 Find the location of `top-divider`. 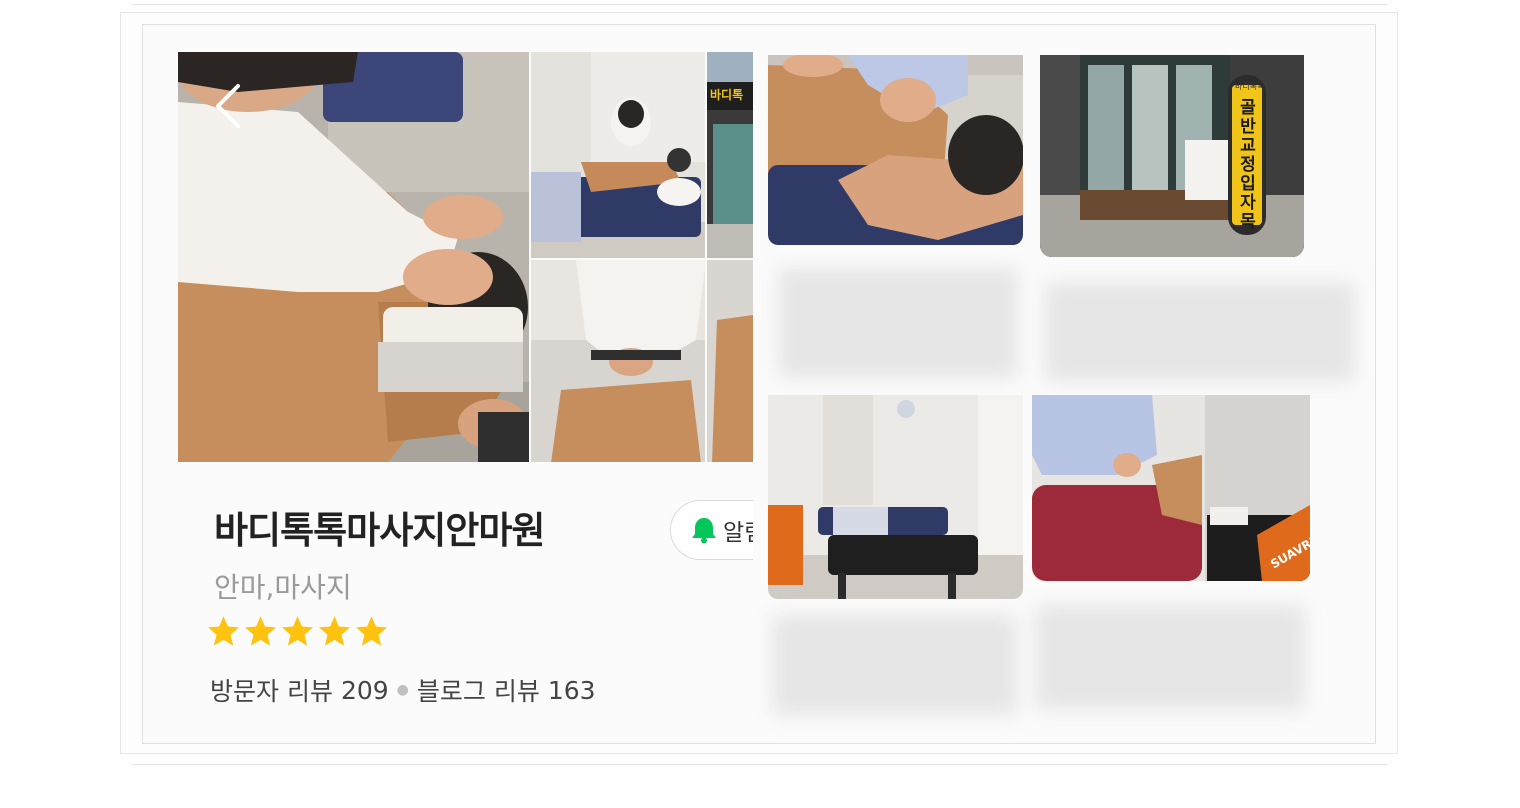

top-divider is located at coordinates (759, 4).